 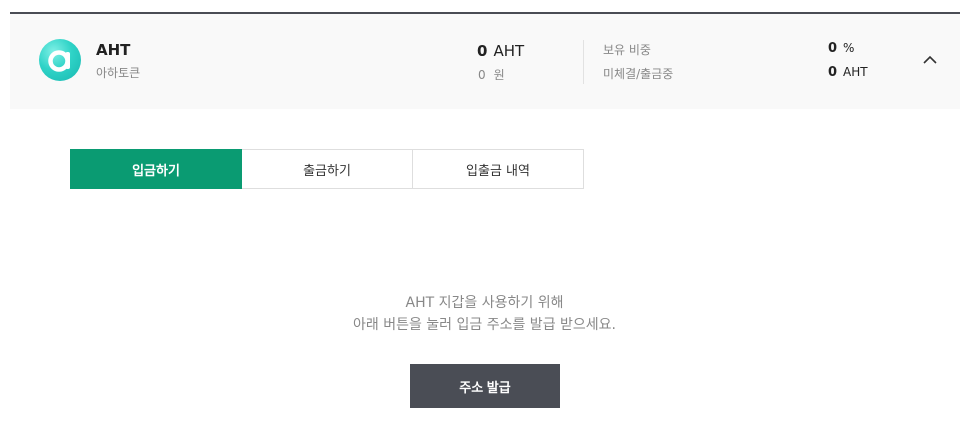 What do you see at coordinates (491, 74) in the screenshot?
I see `krw-balance: 0원` at bounding box center [491, 74].